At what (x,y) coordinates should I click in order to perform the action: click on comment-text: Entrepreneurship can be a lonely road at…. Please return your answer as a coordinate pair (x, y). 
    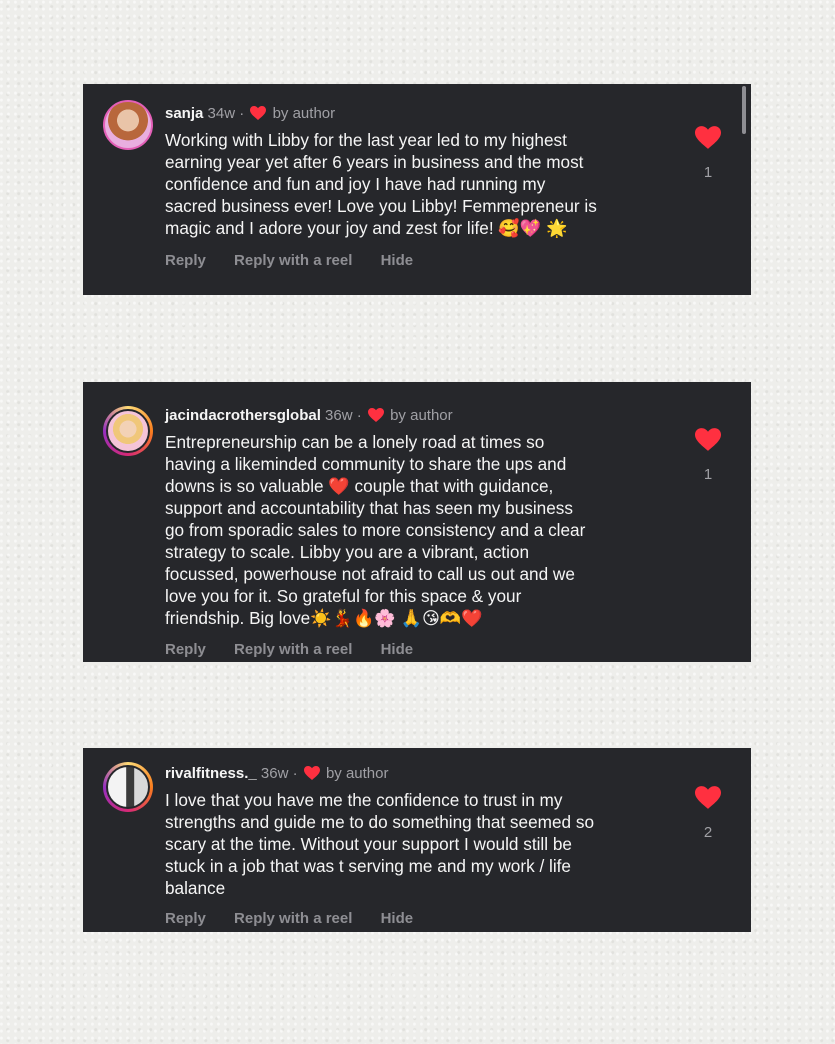
    Looking at the image, I should click on (375, 530).